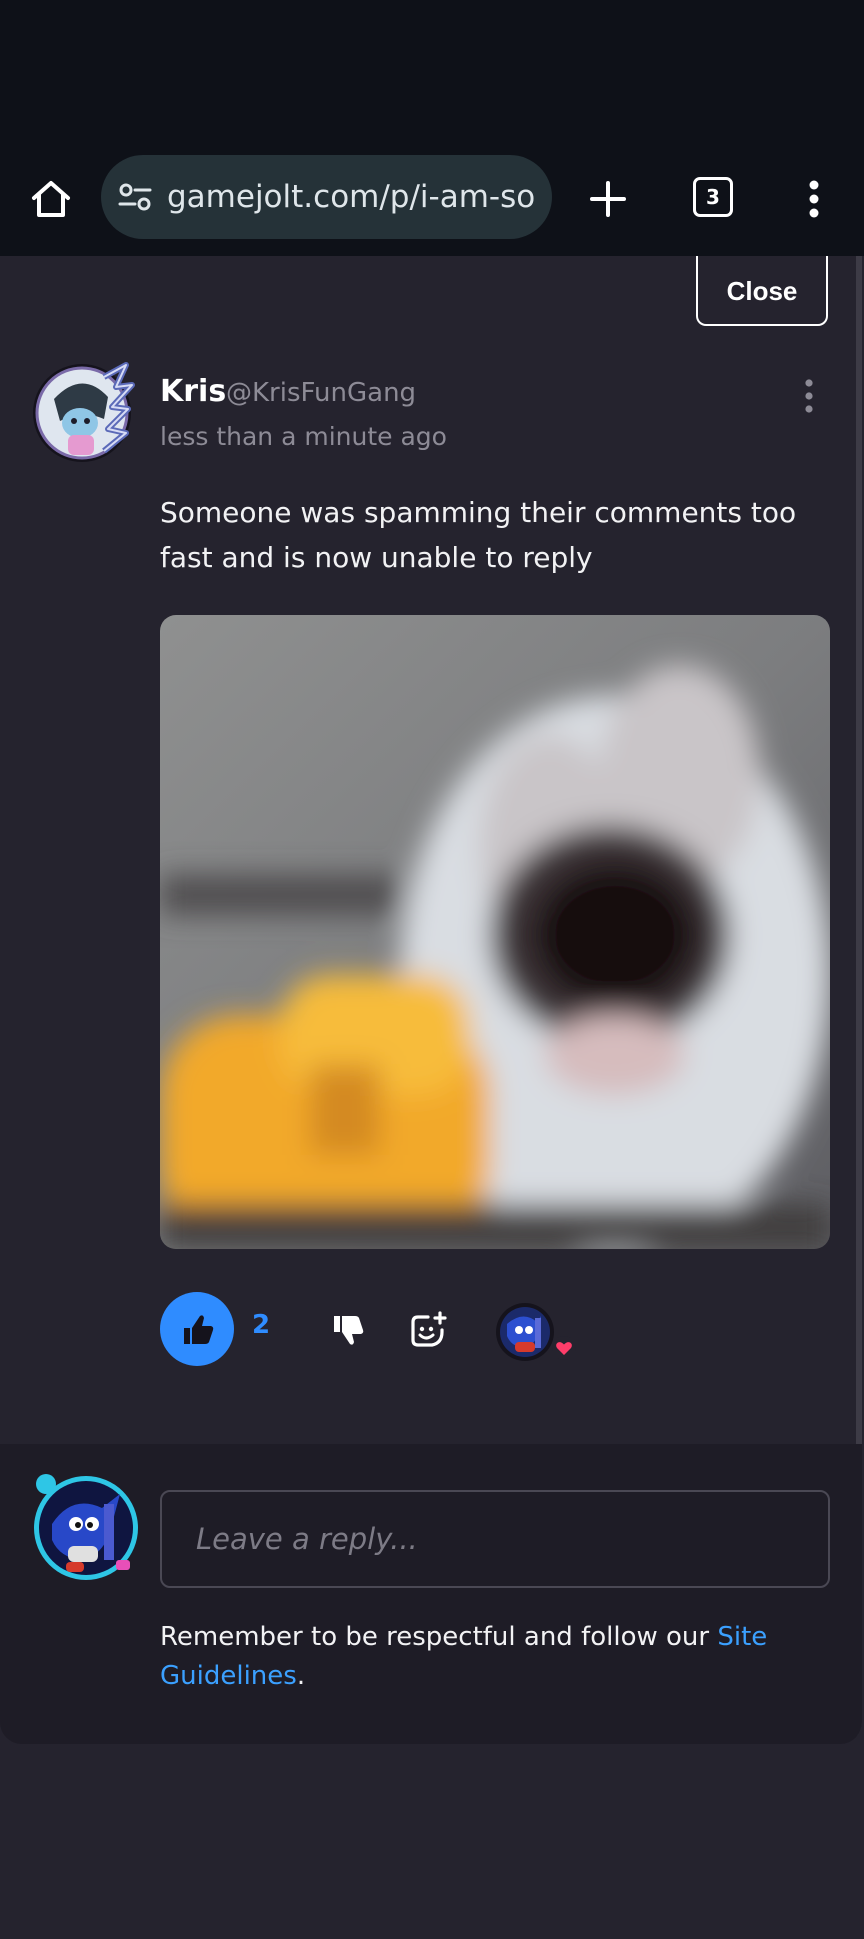  I want to click on liker-avatar, so click(525, 1332).